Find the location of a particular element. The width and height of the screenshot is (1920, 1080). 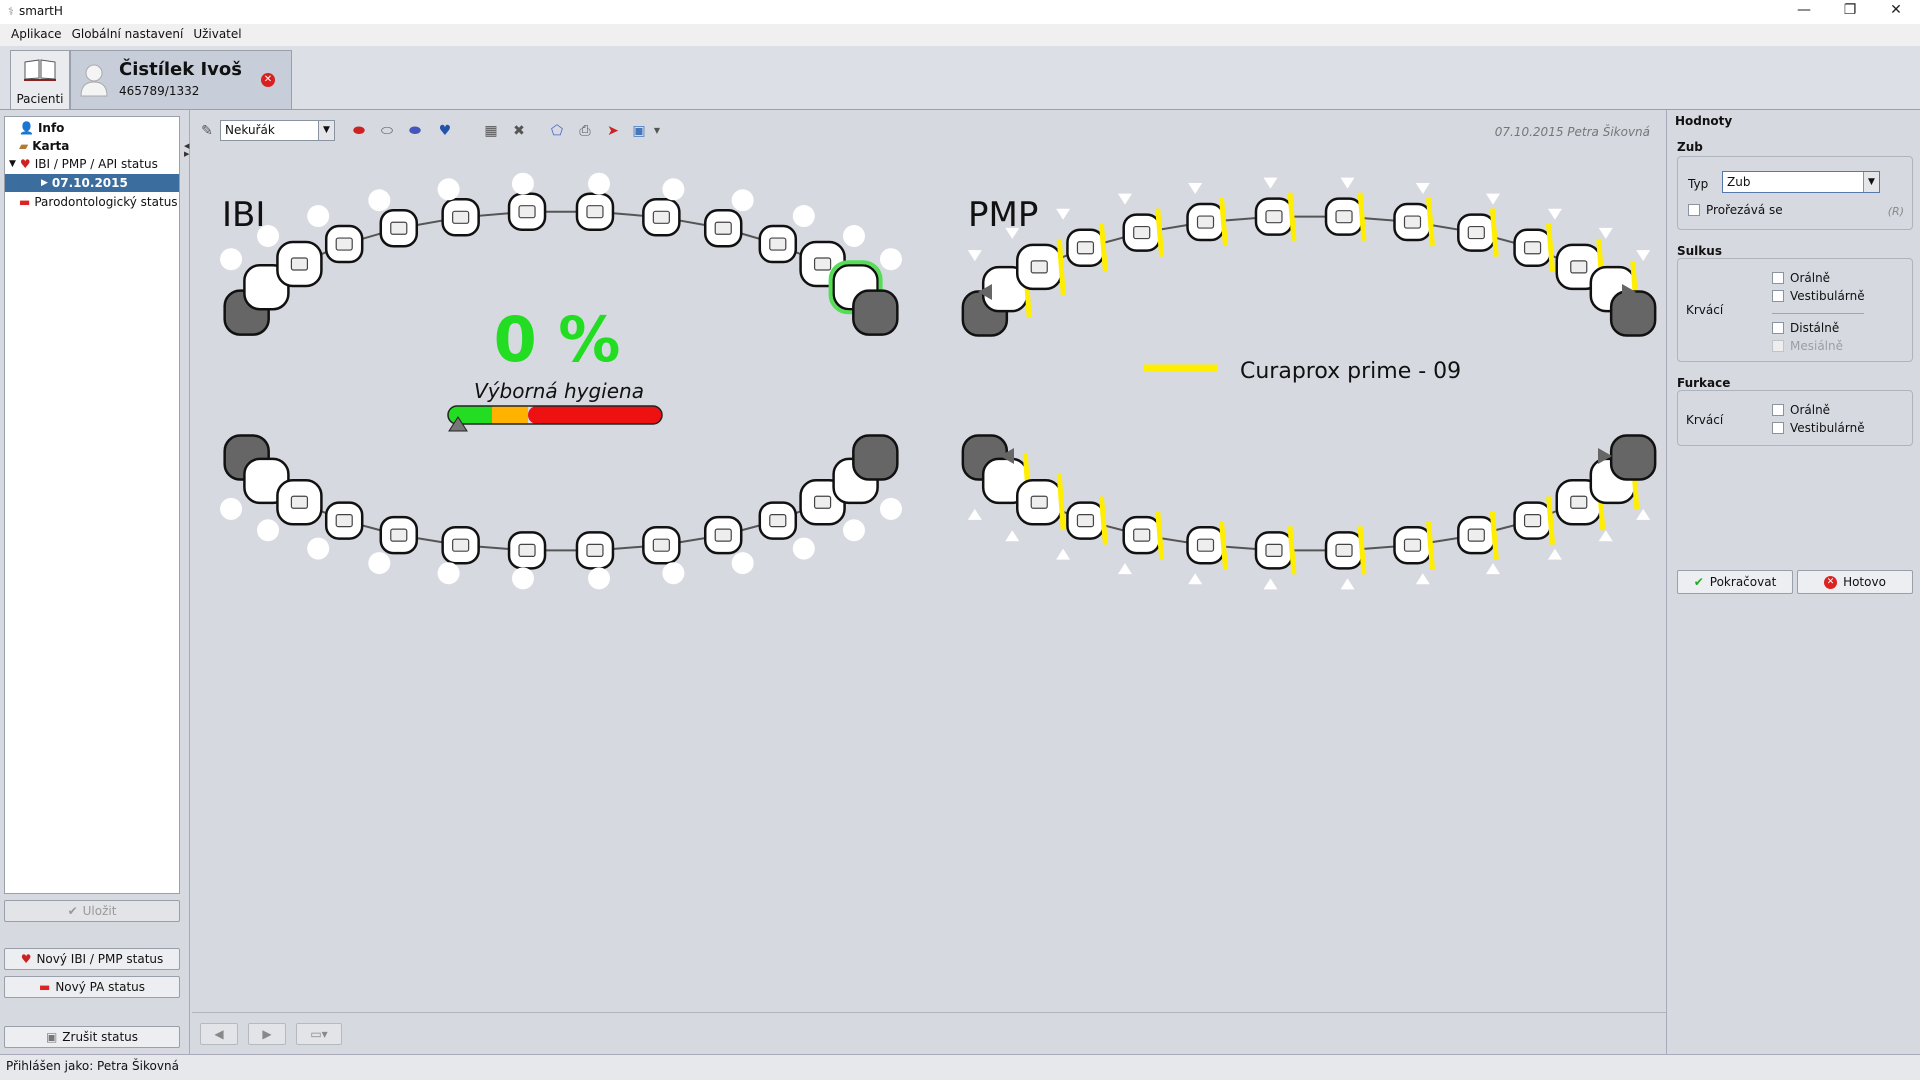

print-icon: ⎙ is located at coordinates (585, 131).